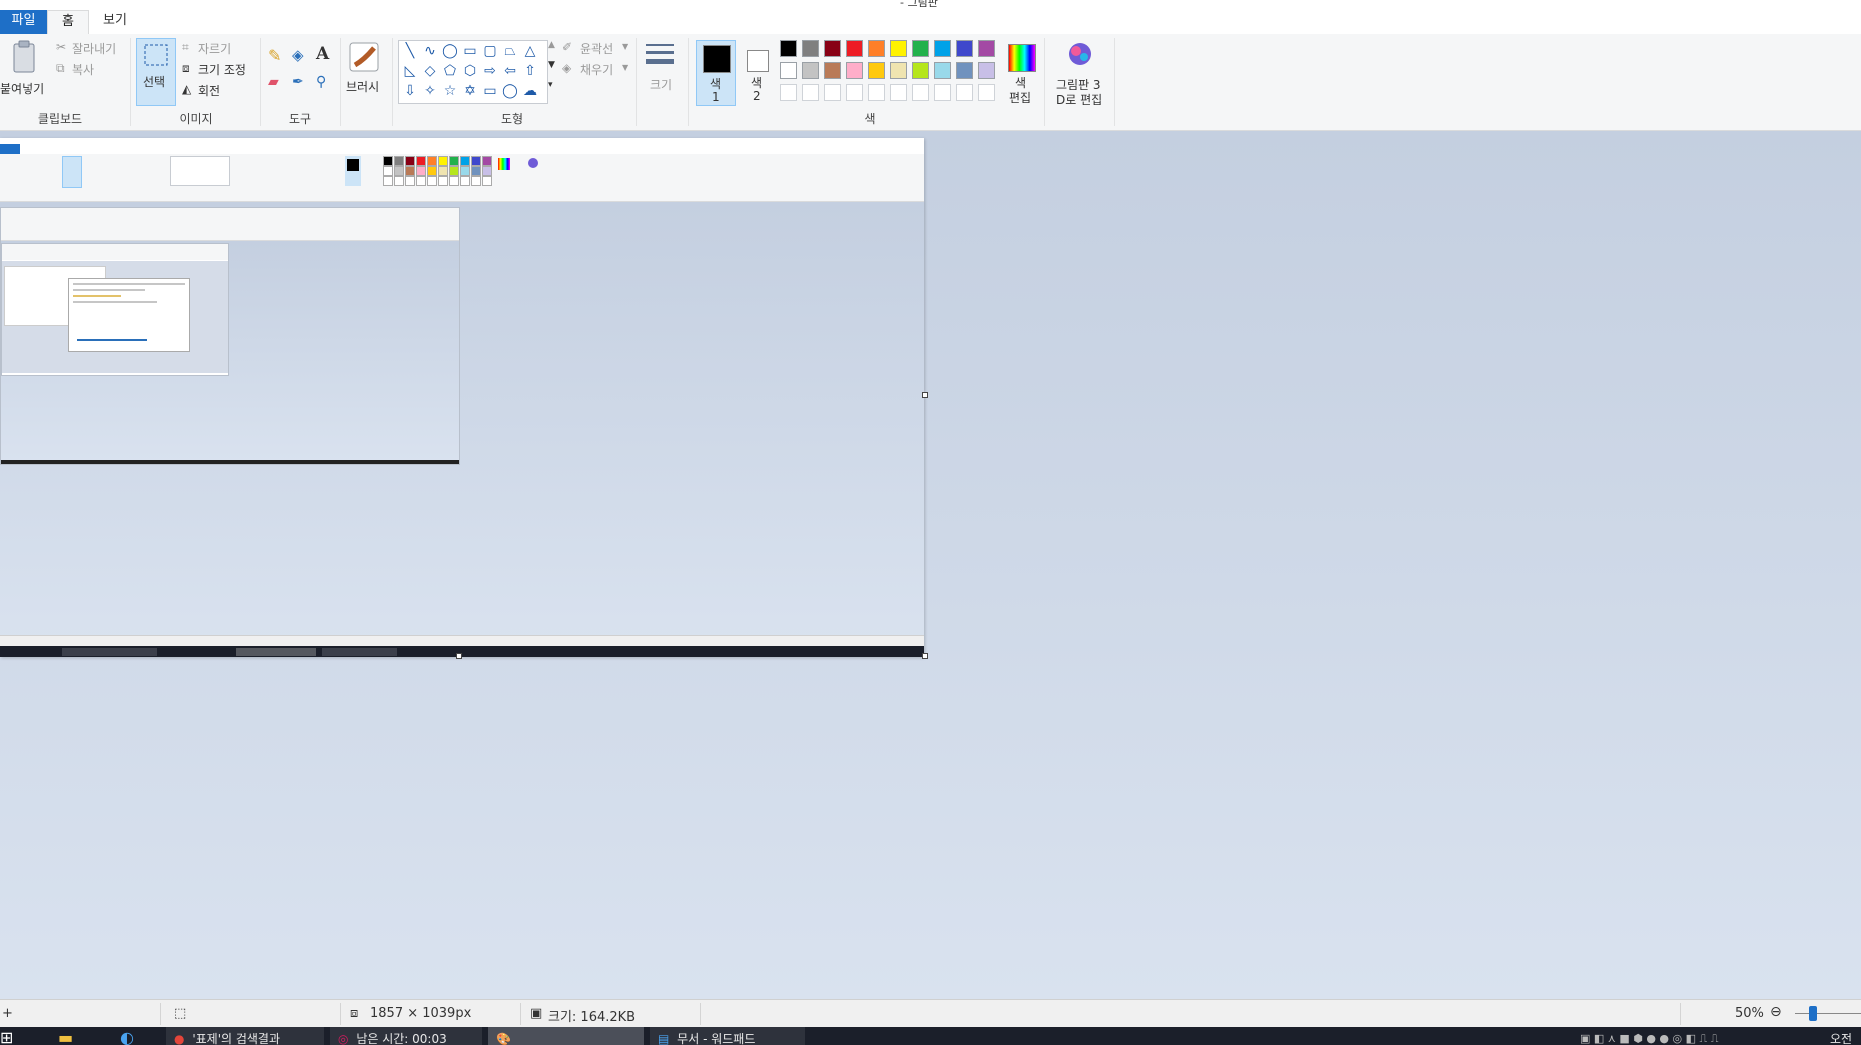 The image size is (1861, 1045). I want to click on five-point-star-shape-icon: ☆, so click(450, 91).